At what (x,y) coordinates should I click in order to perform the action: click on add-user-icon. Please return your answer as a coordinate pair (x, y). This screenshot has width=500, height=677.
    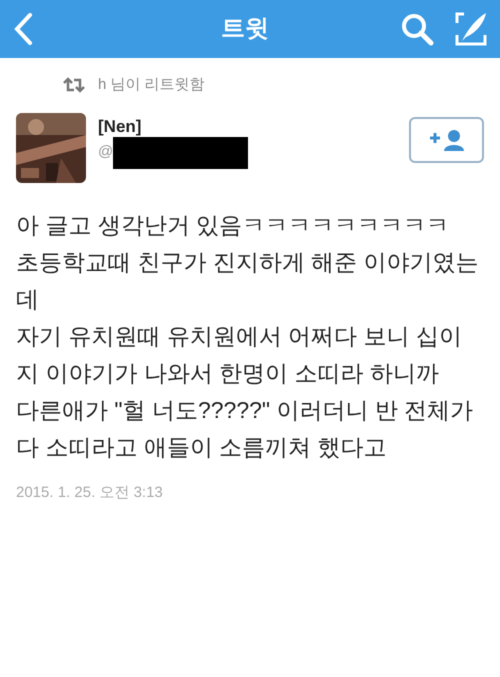
    Looking at the image, I should click on (447, 140).